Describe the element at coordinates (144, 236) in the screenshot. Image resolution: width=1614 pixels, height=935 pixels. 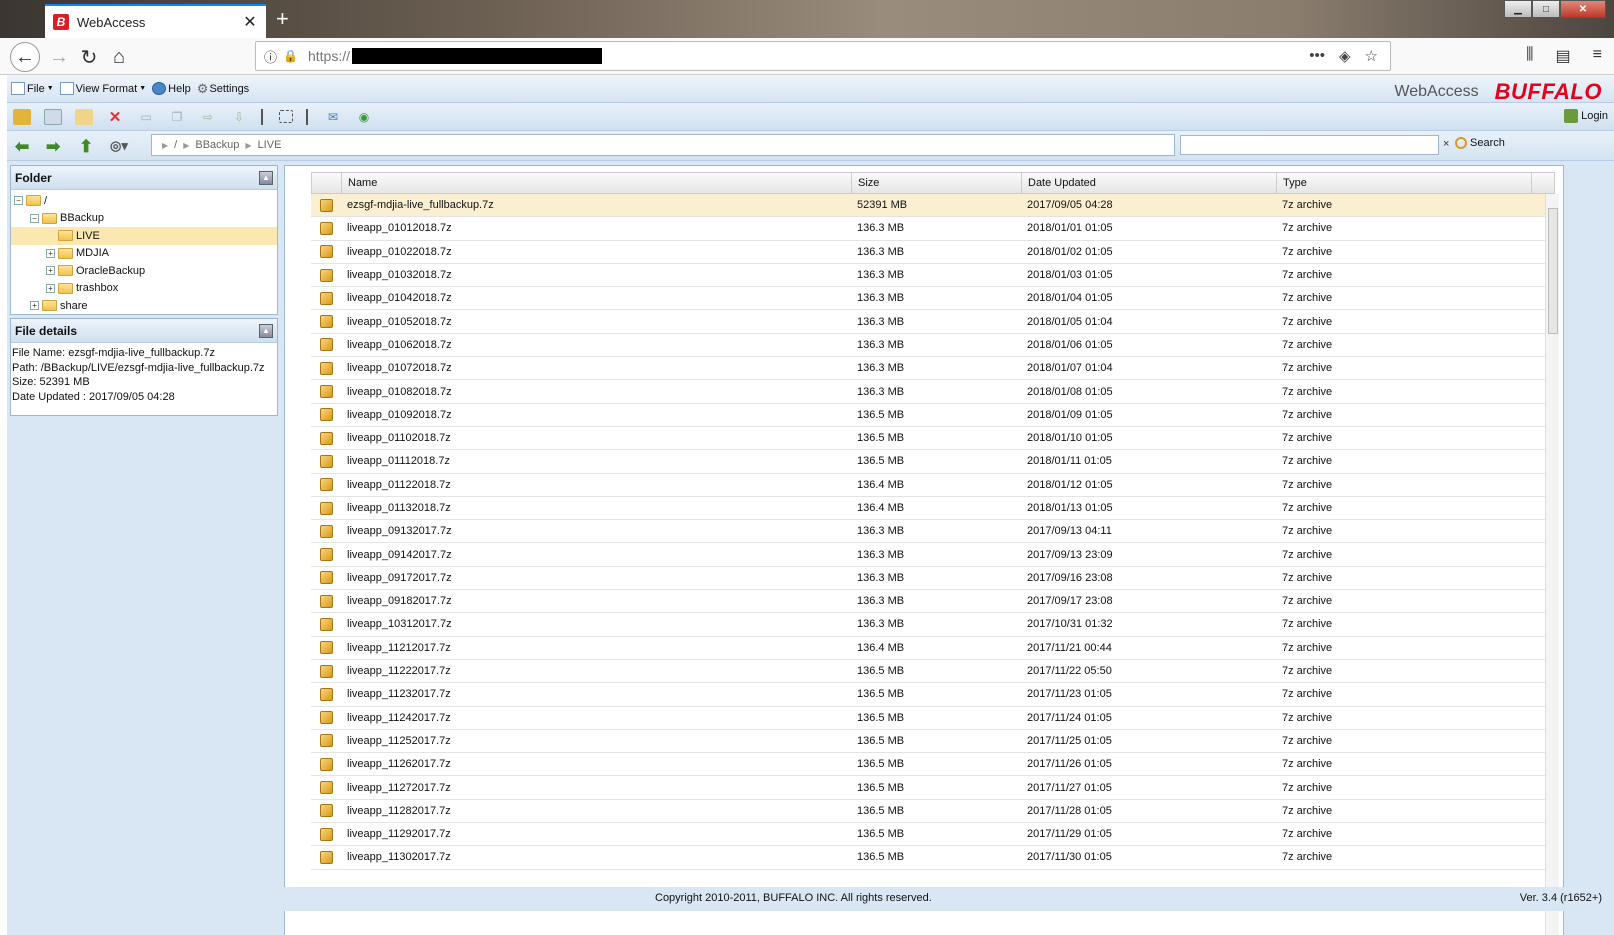
I see `tree-node: LIVE` at that location.